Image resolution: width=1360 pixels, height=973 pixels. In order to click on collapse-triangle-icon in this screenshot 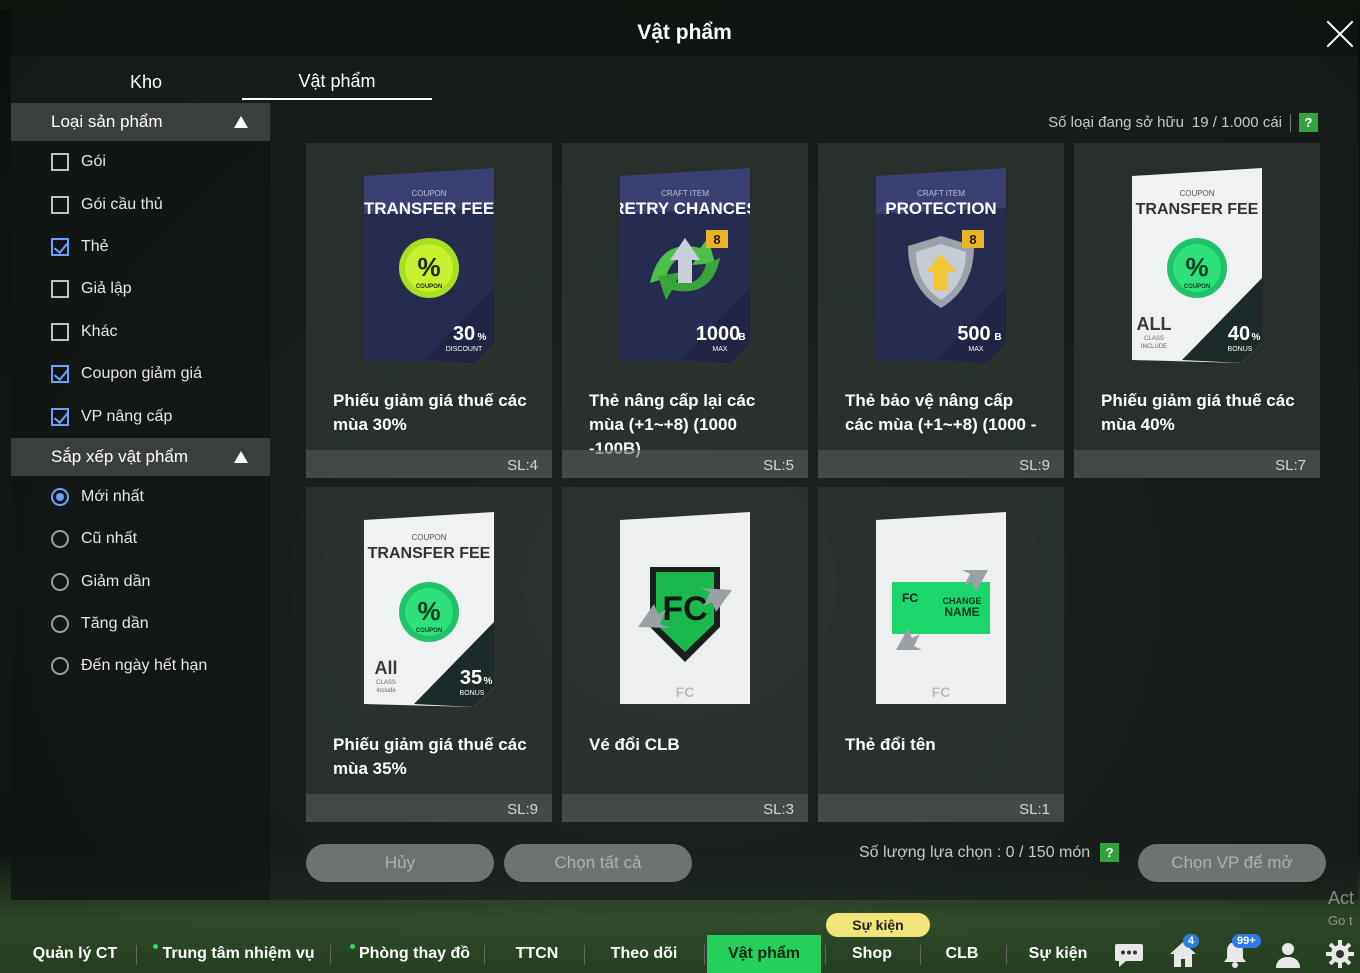, I will do `click(241, 122)`.